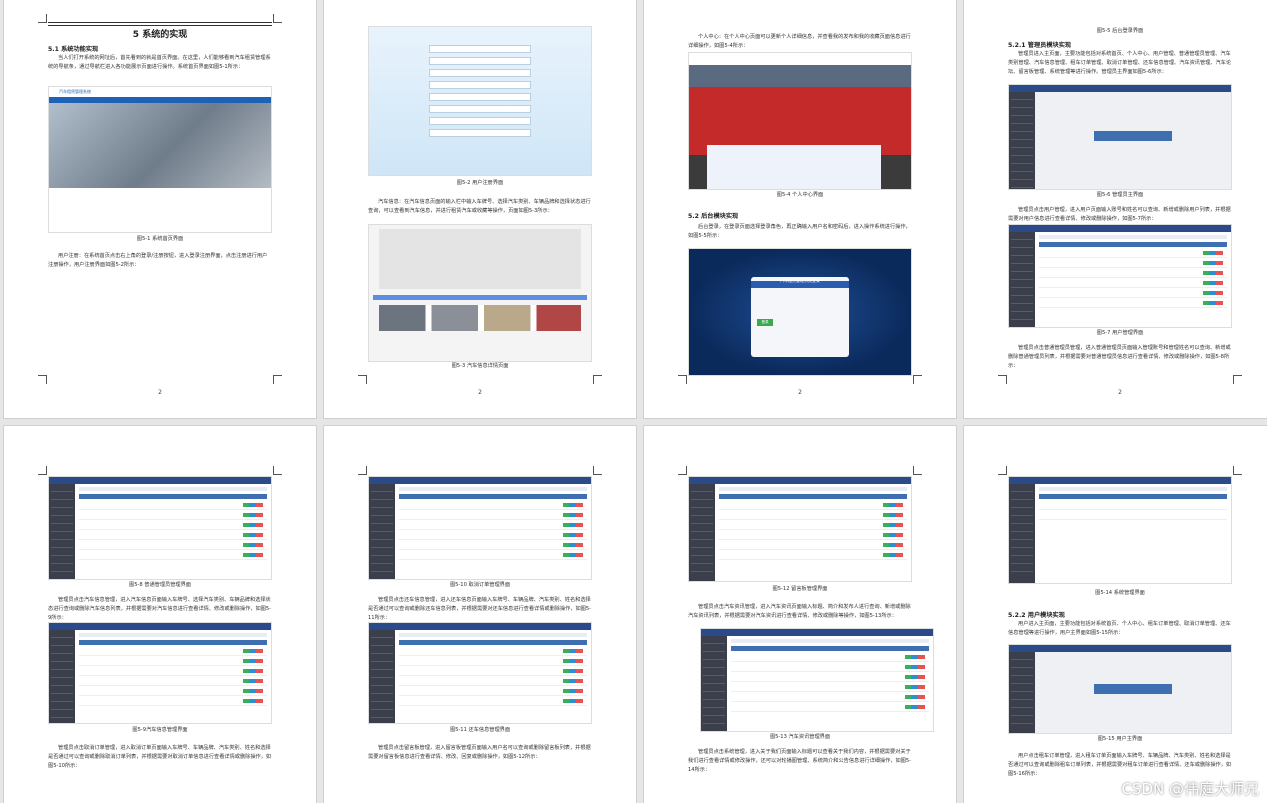  Describe the element at coordinates (800, 280) in the screenshot. I see `login-title: 汽车租赁管理系统登录` at that location.